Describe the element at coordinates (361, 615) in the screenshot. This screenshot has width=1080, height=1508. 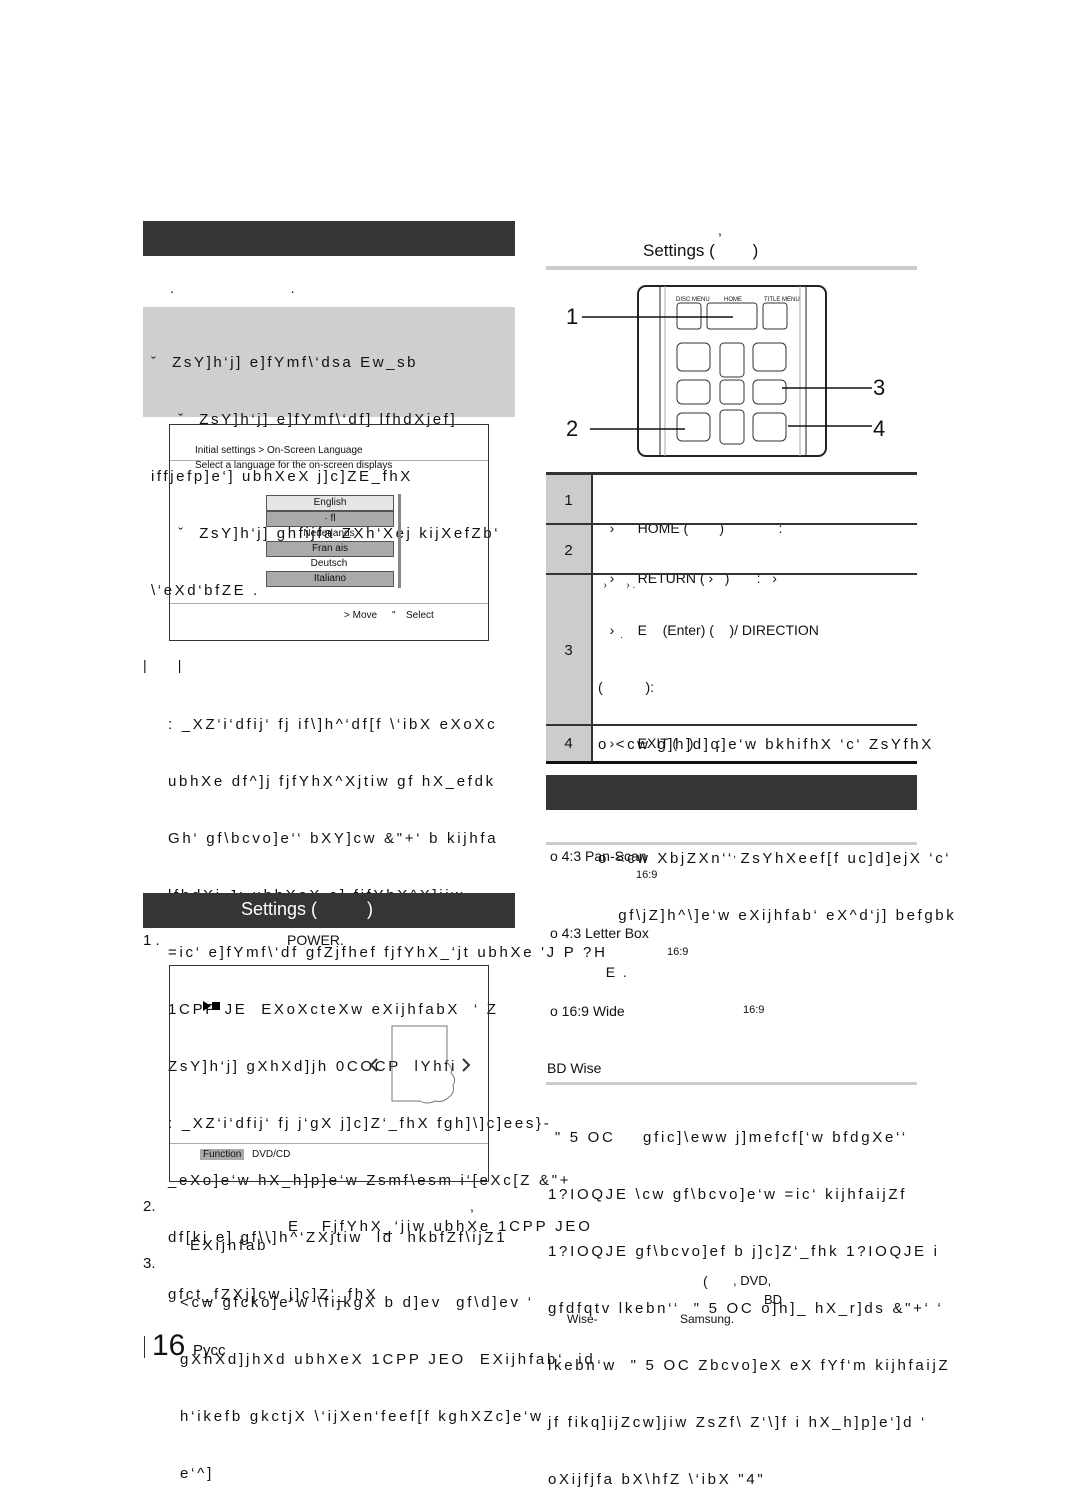
I see `footer-move: > Move` at that location.